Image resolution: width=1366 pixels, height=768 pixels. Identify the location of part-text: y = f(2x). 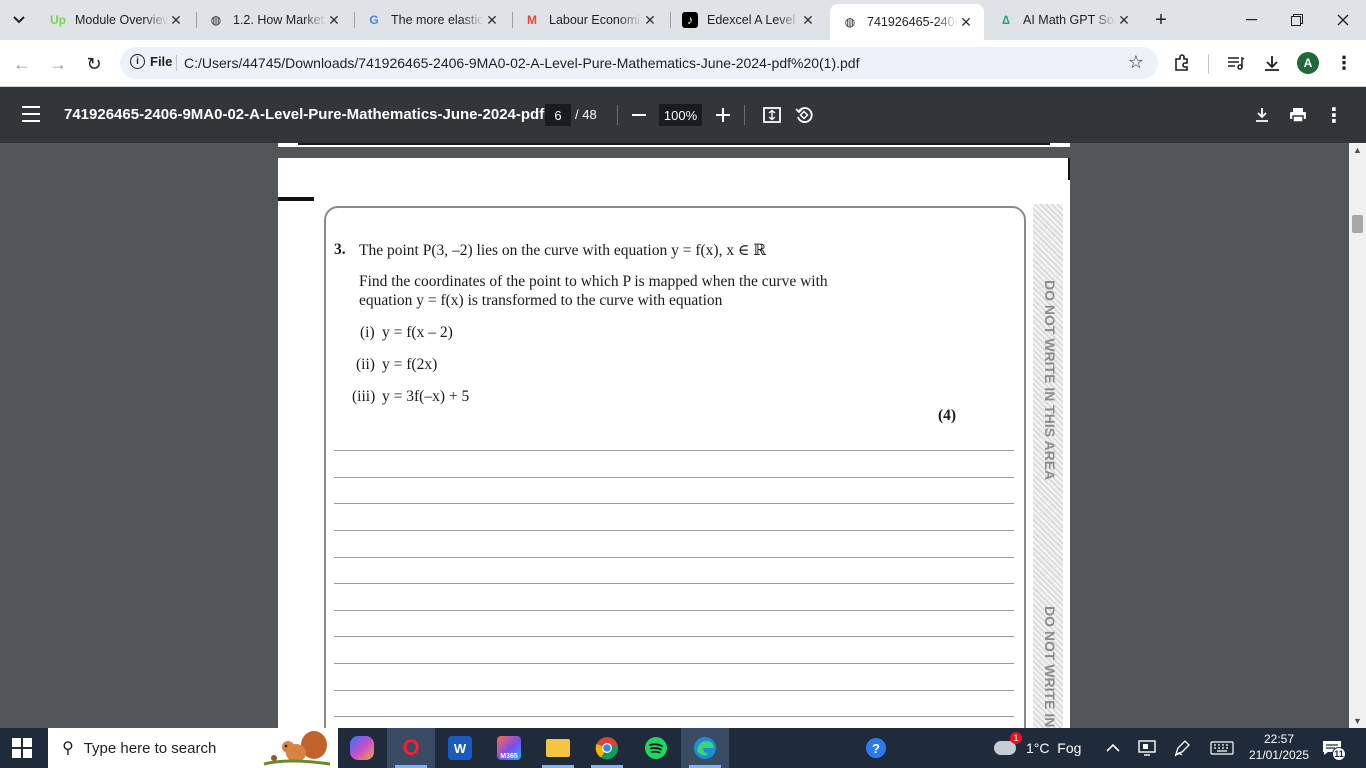
(410, 364).